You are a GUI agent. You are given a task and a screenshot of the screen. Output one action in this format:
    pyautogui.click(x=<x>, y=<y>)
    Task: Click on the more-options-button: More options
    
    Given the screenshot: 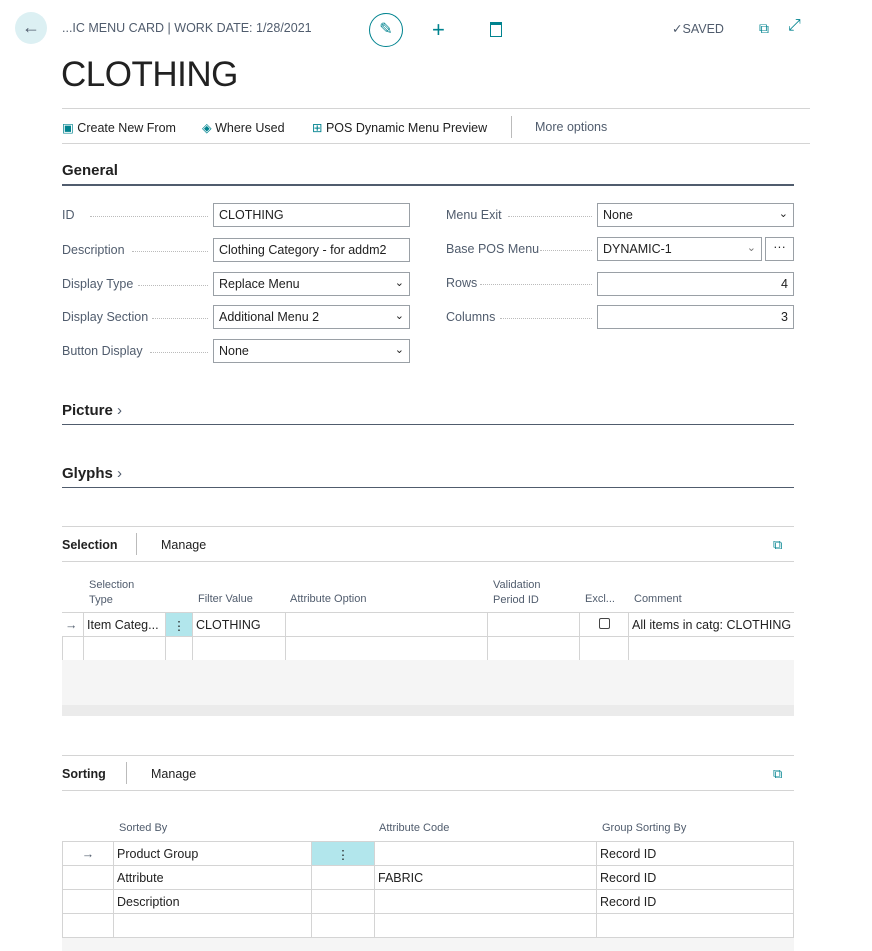 What is the action you would take?
    pyautogui.click(x=571, y=127)
    